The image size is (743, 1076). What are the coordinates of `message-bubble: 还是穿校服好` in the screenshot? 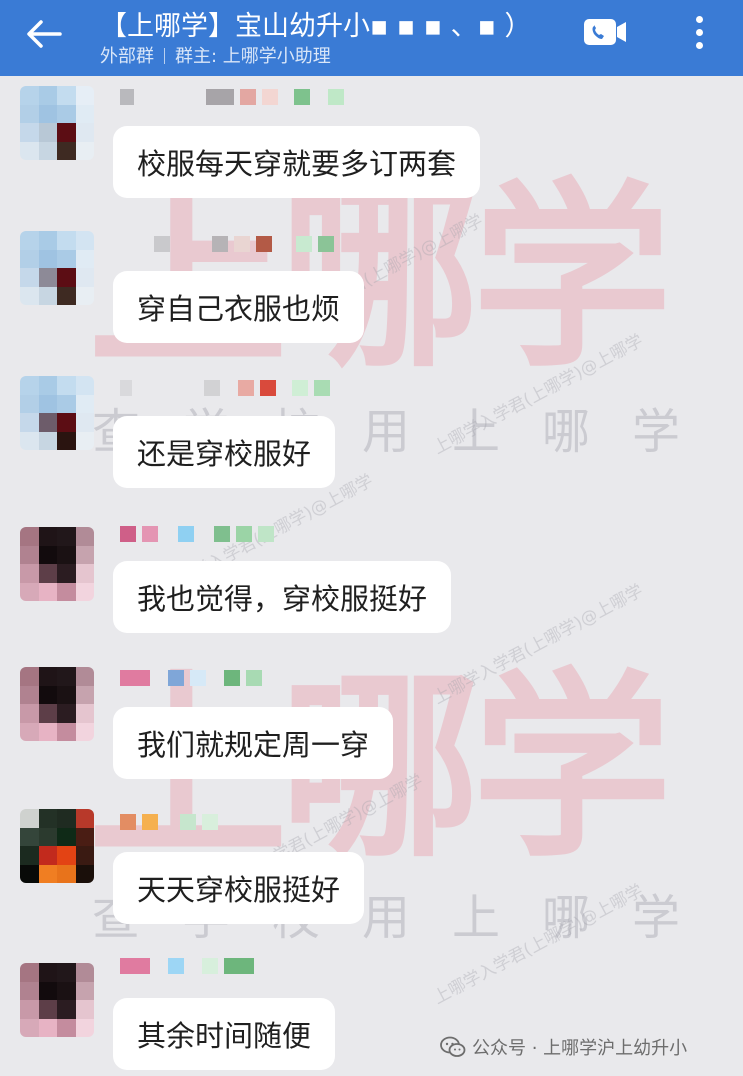 It's located at (224, 452).